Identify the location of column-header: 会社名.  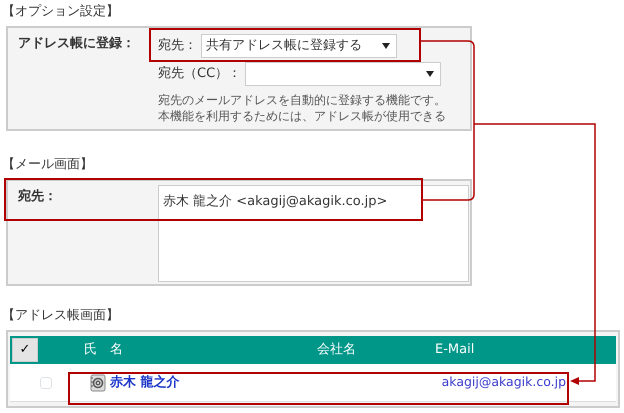
(337, 350).